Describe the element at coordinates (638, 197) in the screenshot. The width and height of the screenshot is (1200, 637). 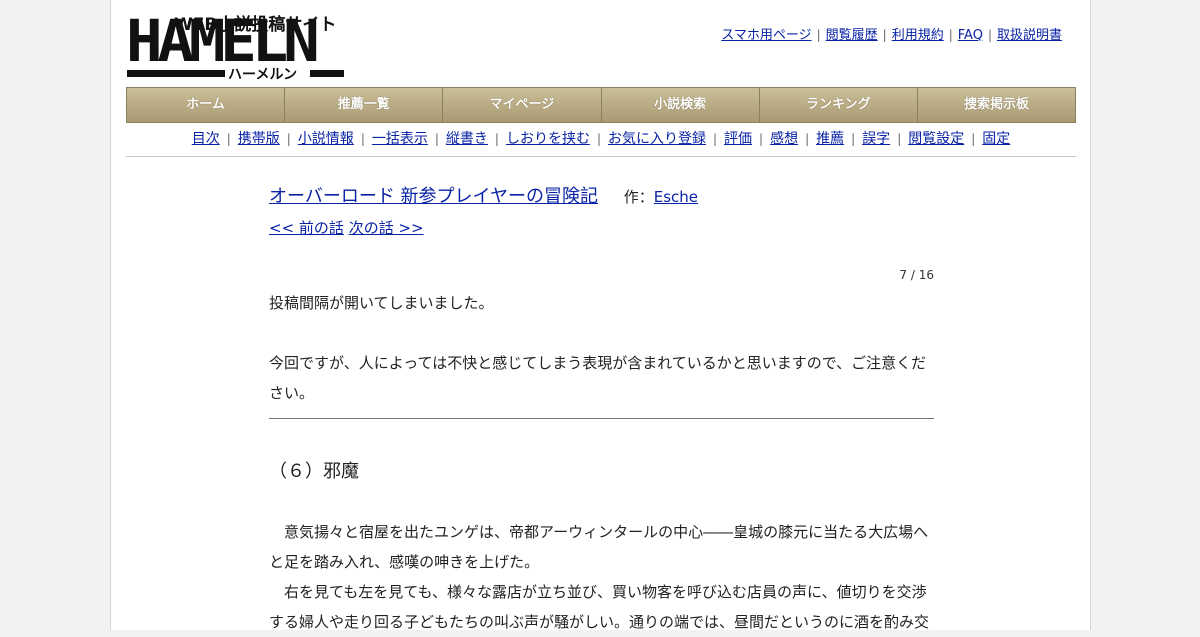
I see `author-prefix: 作：` at that location.